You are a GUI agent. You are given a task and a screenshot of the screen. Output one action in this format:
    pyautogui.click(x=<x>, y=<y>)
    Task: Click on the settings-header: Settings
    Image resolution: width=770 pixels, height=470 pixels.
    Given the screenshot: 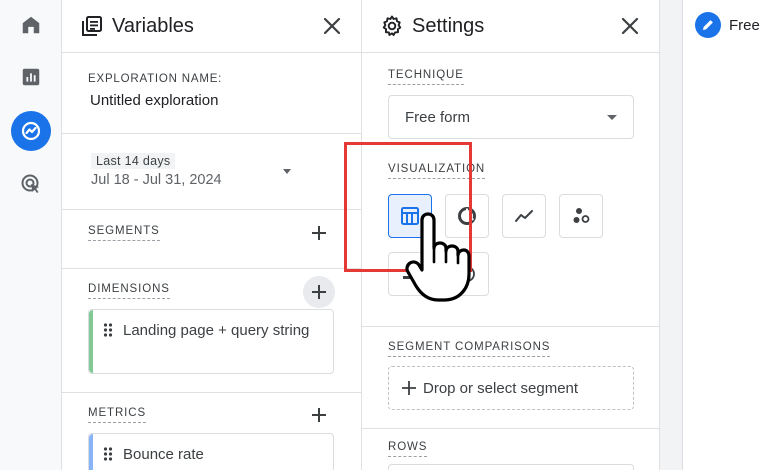 What is the action you would take?
    pyautogui.click(x=510, y=26)
    